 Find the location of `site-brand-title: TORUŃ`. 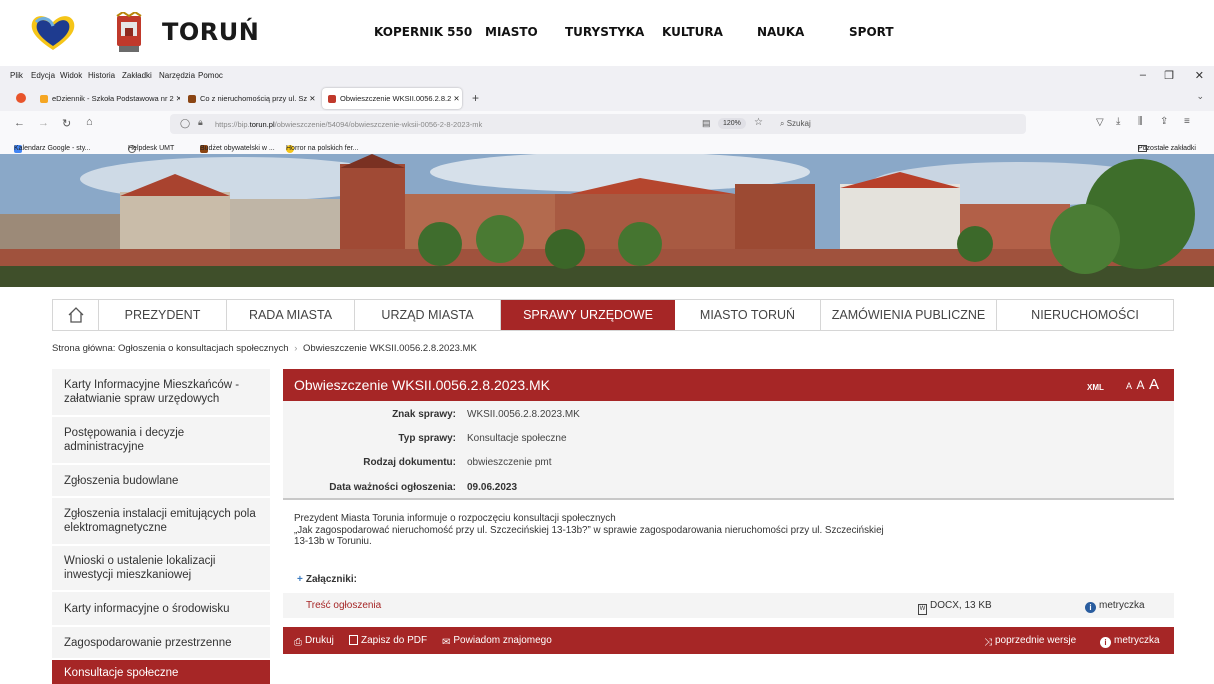

site-brand-title: TORUŃ is located at coordinates (210, 32).